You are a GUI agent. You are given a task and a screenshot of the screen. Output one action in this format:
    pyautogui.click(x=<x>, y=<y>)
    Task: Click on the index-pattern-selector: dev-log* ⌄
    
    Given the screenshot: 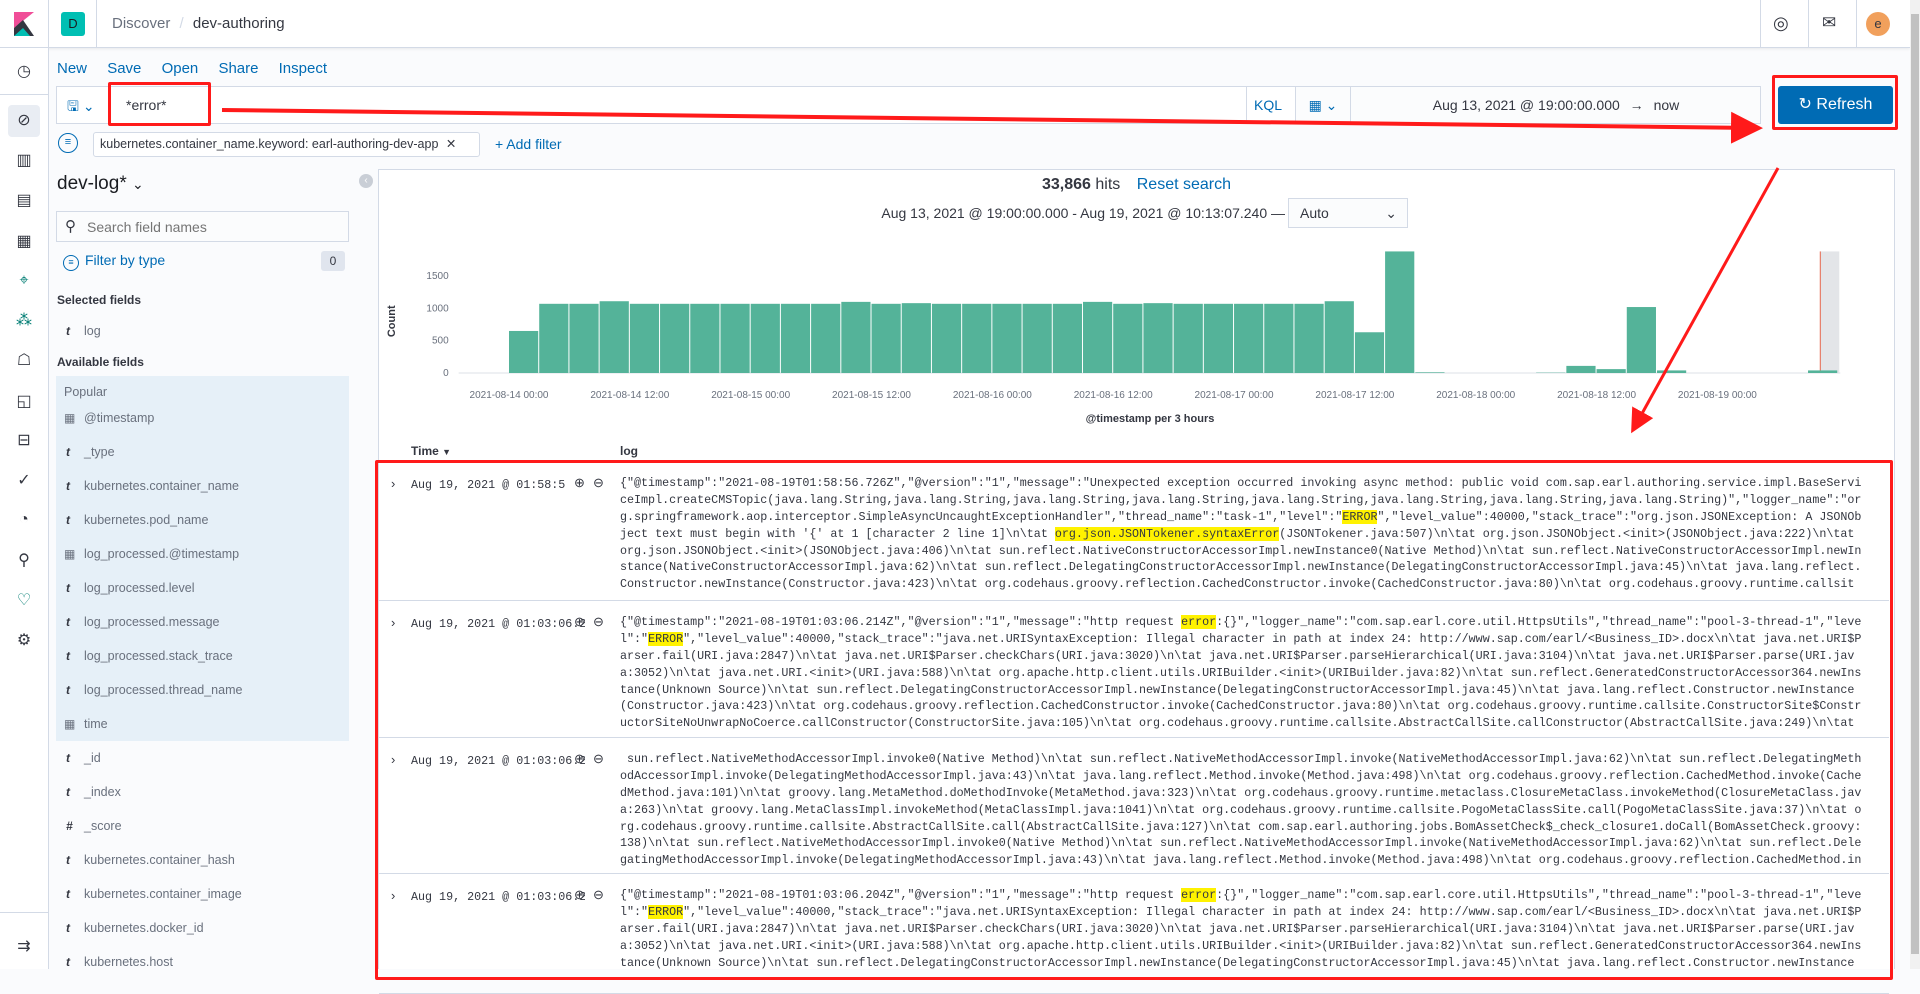 What is the action you would take?
    pyautogui.click(x=100, y=184)
    